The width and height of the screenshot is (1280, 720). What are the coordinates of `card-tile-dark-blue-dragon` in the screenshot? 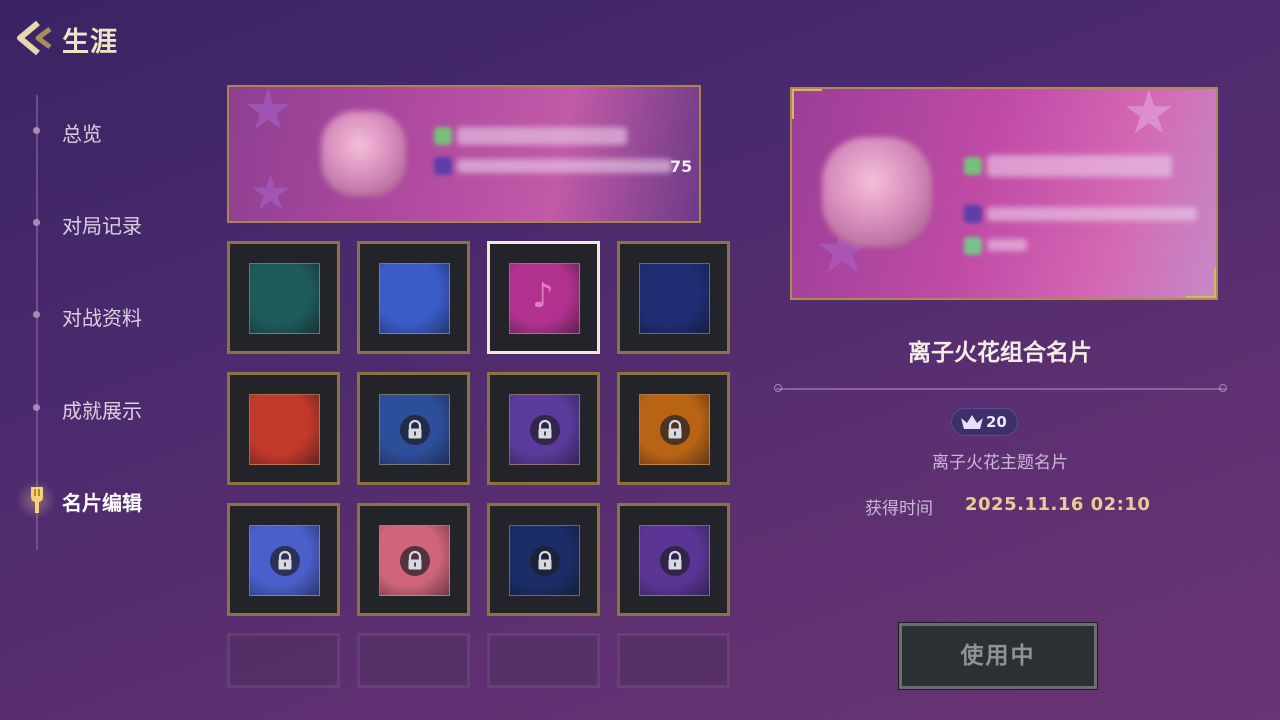 It's located at (543, 559).